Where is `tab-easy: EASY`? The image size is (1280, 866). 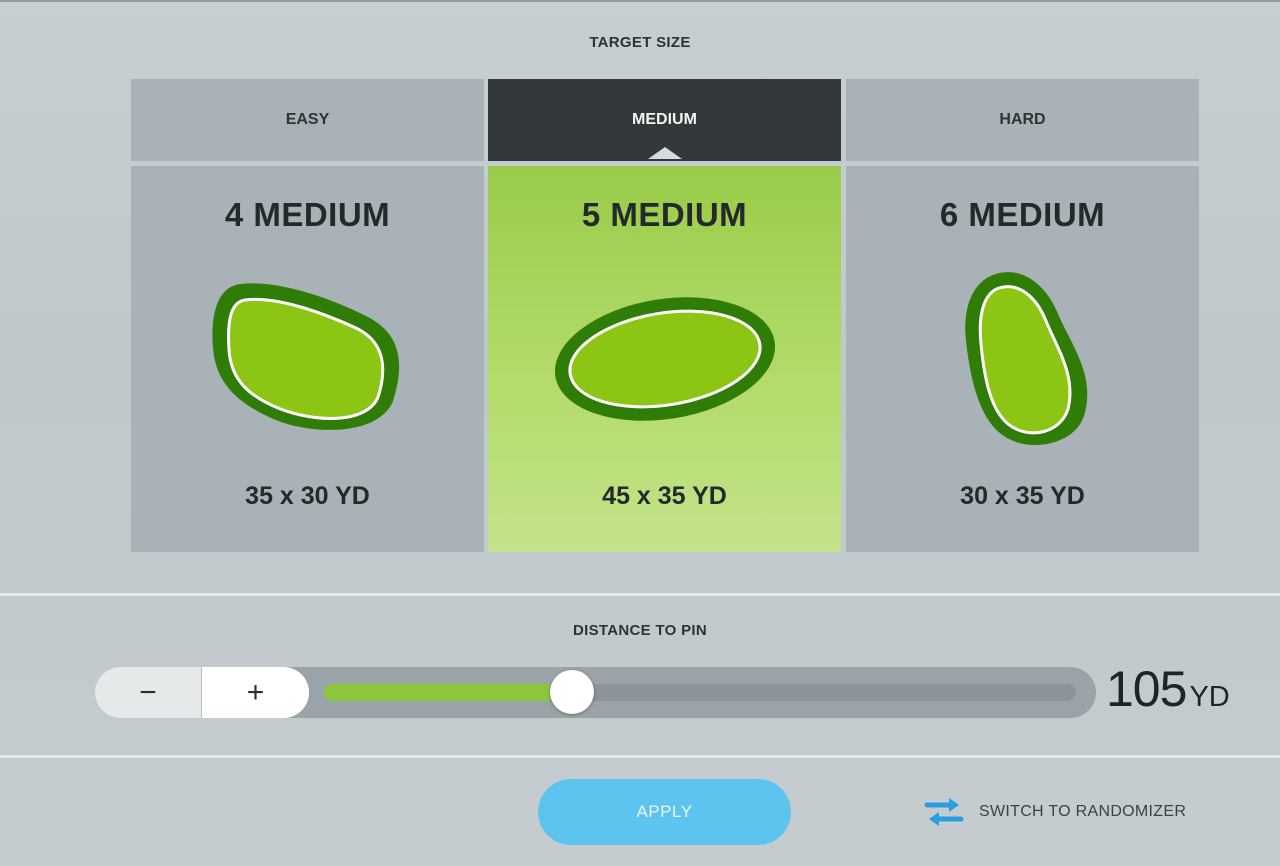 tab-easy: EASY is located at coordinates (307, 120).